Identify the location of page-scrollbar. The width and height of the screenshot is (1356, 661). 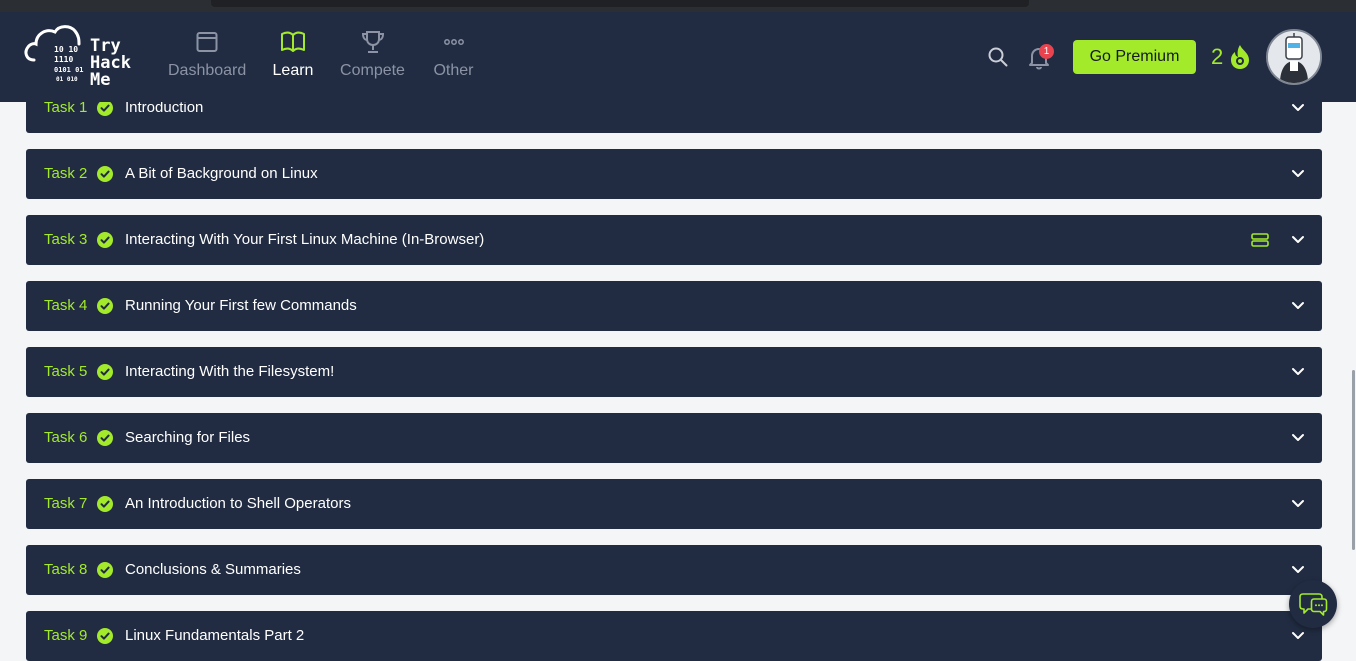
(1352, 373).